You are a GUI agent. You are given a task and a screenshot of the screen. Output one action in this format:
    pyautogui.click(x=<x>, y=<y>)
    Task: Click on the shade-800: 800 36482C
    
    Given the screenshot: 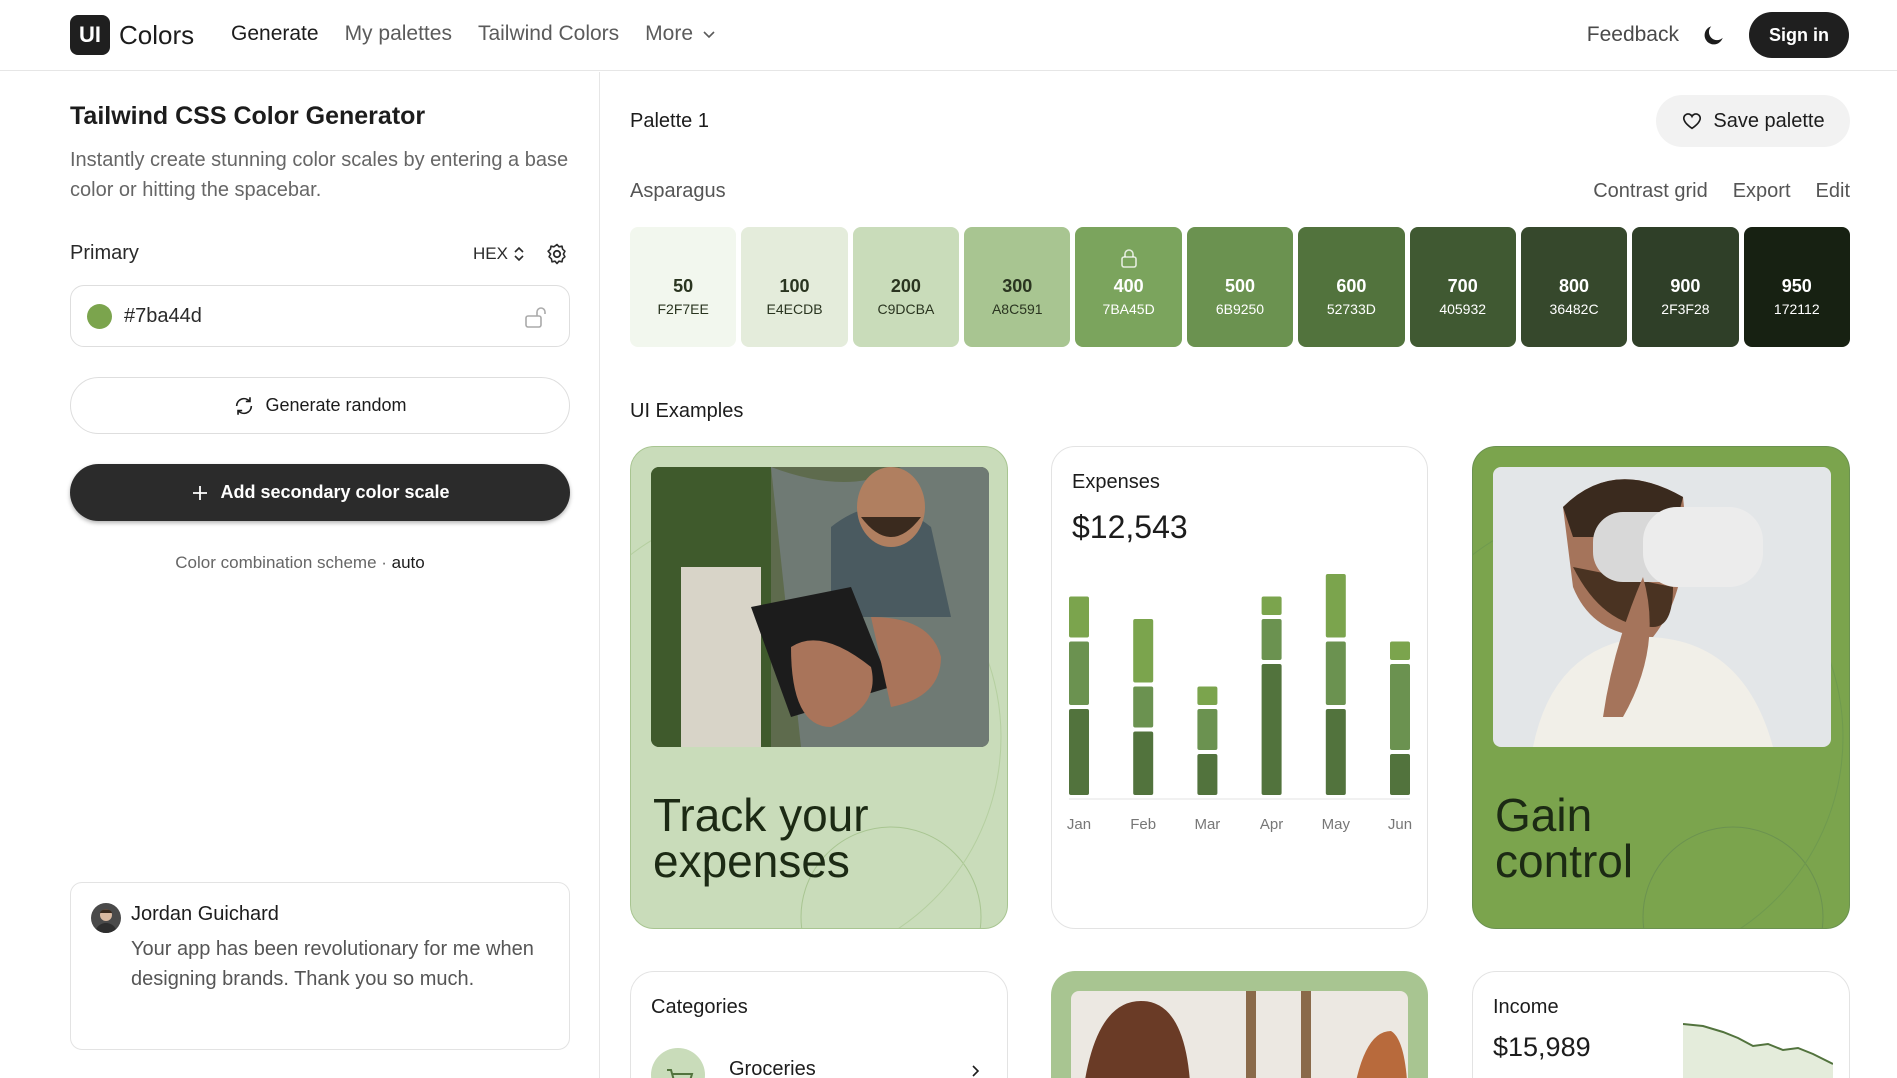 What is the action you would take?
    pyautogui.click(x=1574, y=287)
    